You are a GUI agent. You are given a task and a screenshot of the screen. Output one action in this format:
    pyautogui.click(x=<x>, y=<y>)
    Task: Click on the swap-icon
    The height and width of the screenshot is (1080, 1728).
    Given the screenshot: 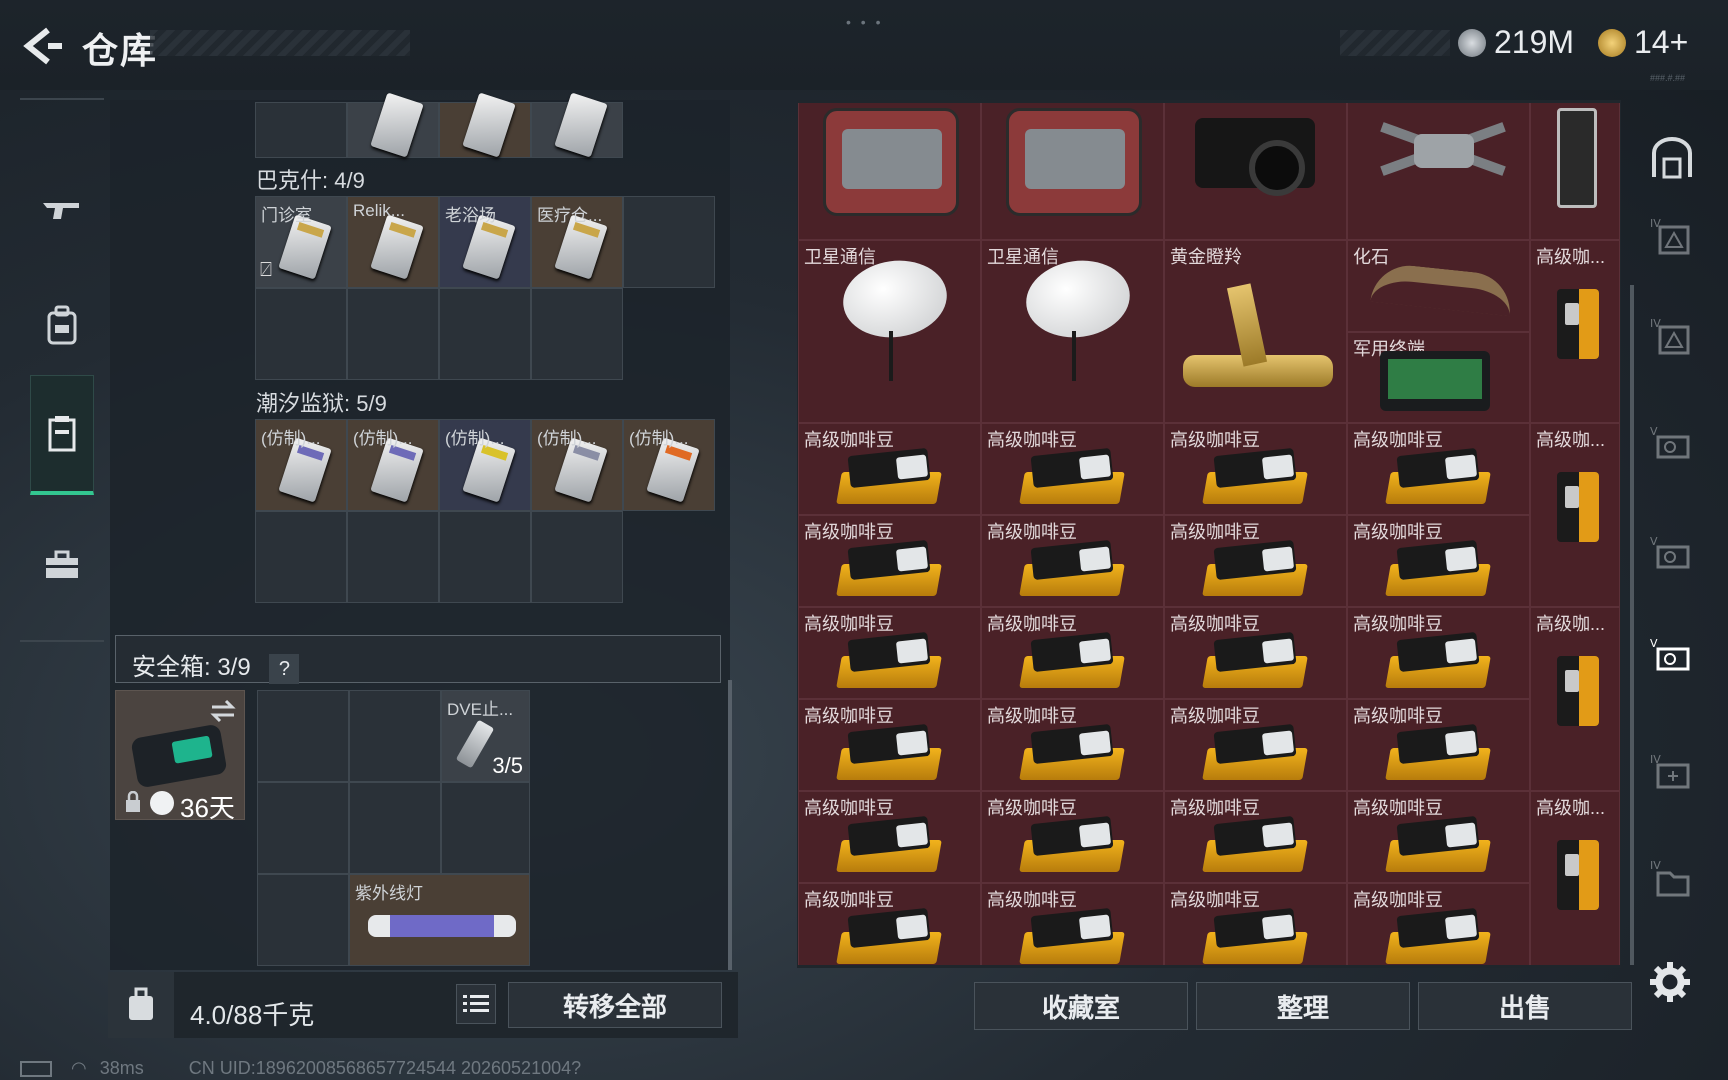 What is the action you would take?
    pyautogui.click(x=223, y=711)
    